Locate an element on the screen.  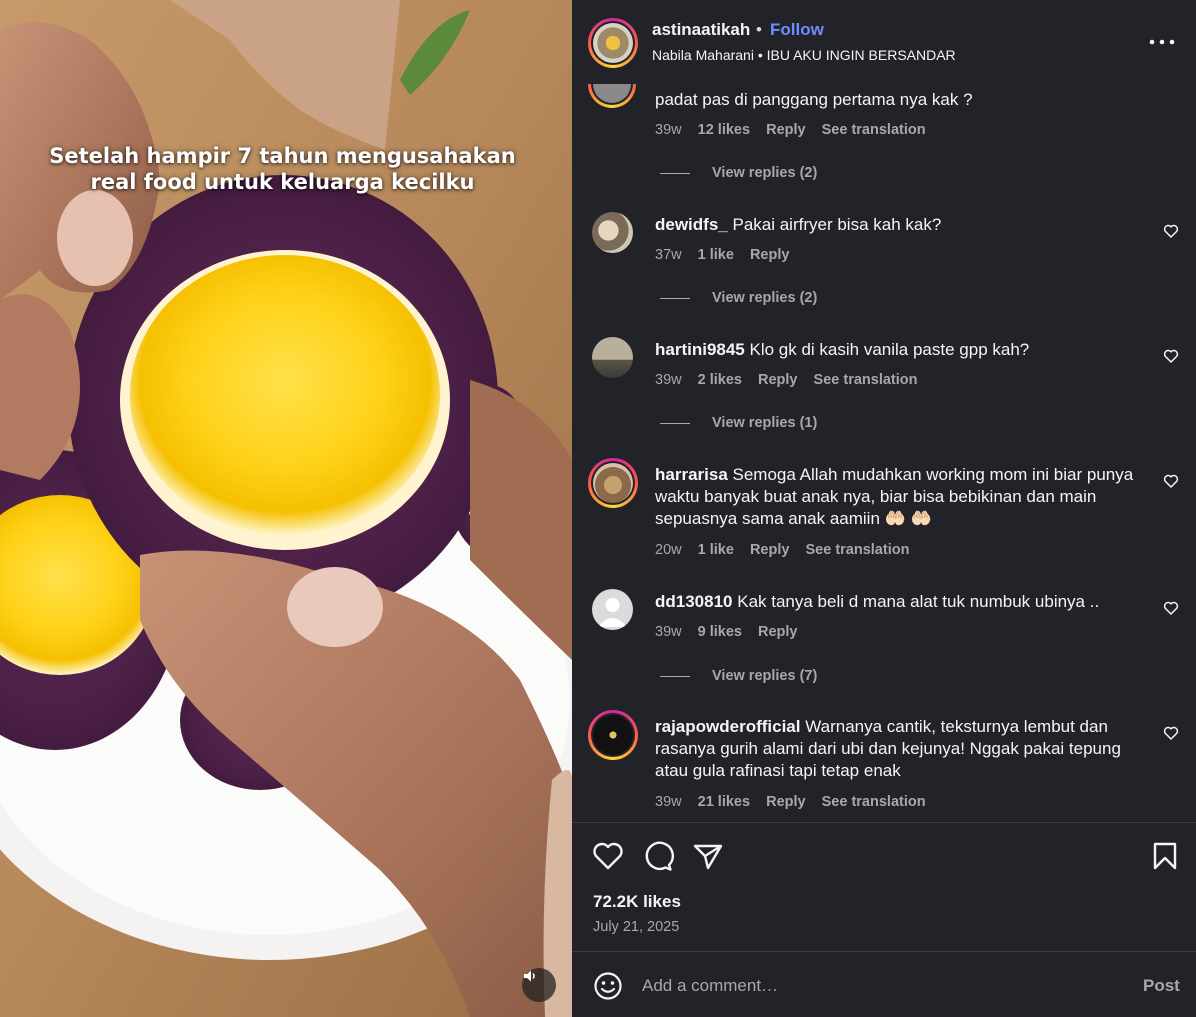
post-button: Post is located at coordinates (1161, 986).